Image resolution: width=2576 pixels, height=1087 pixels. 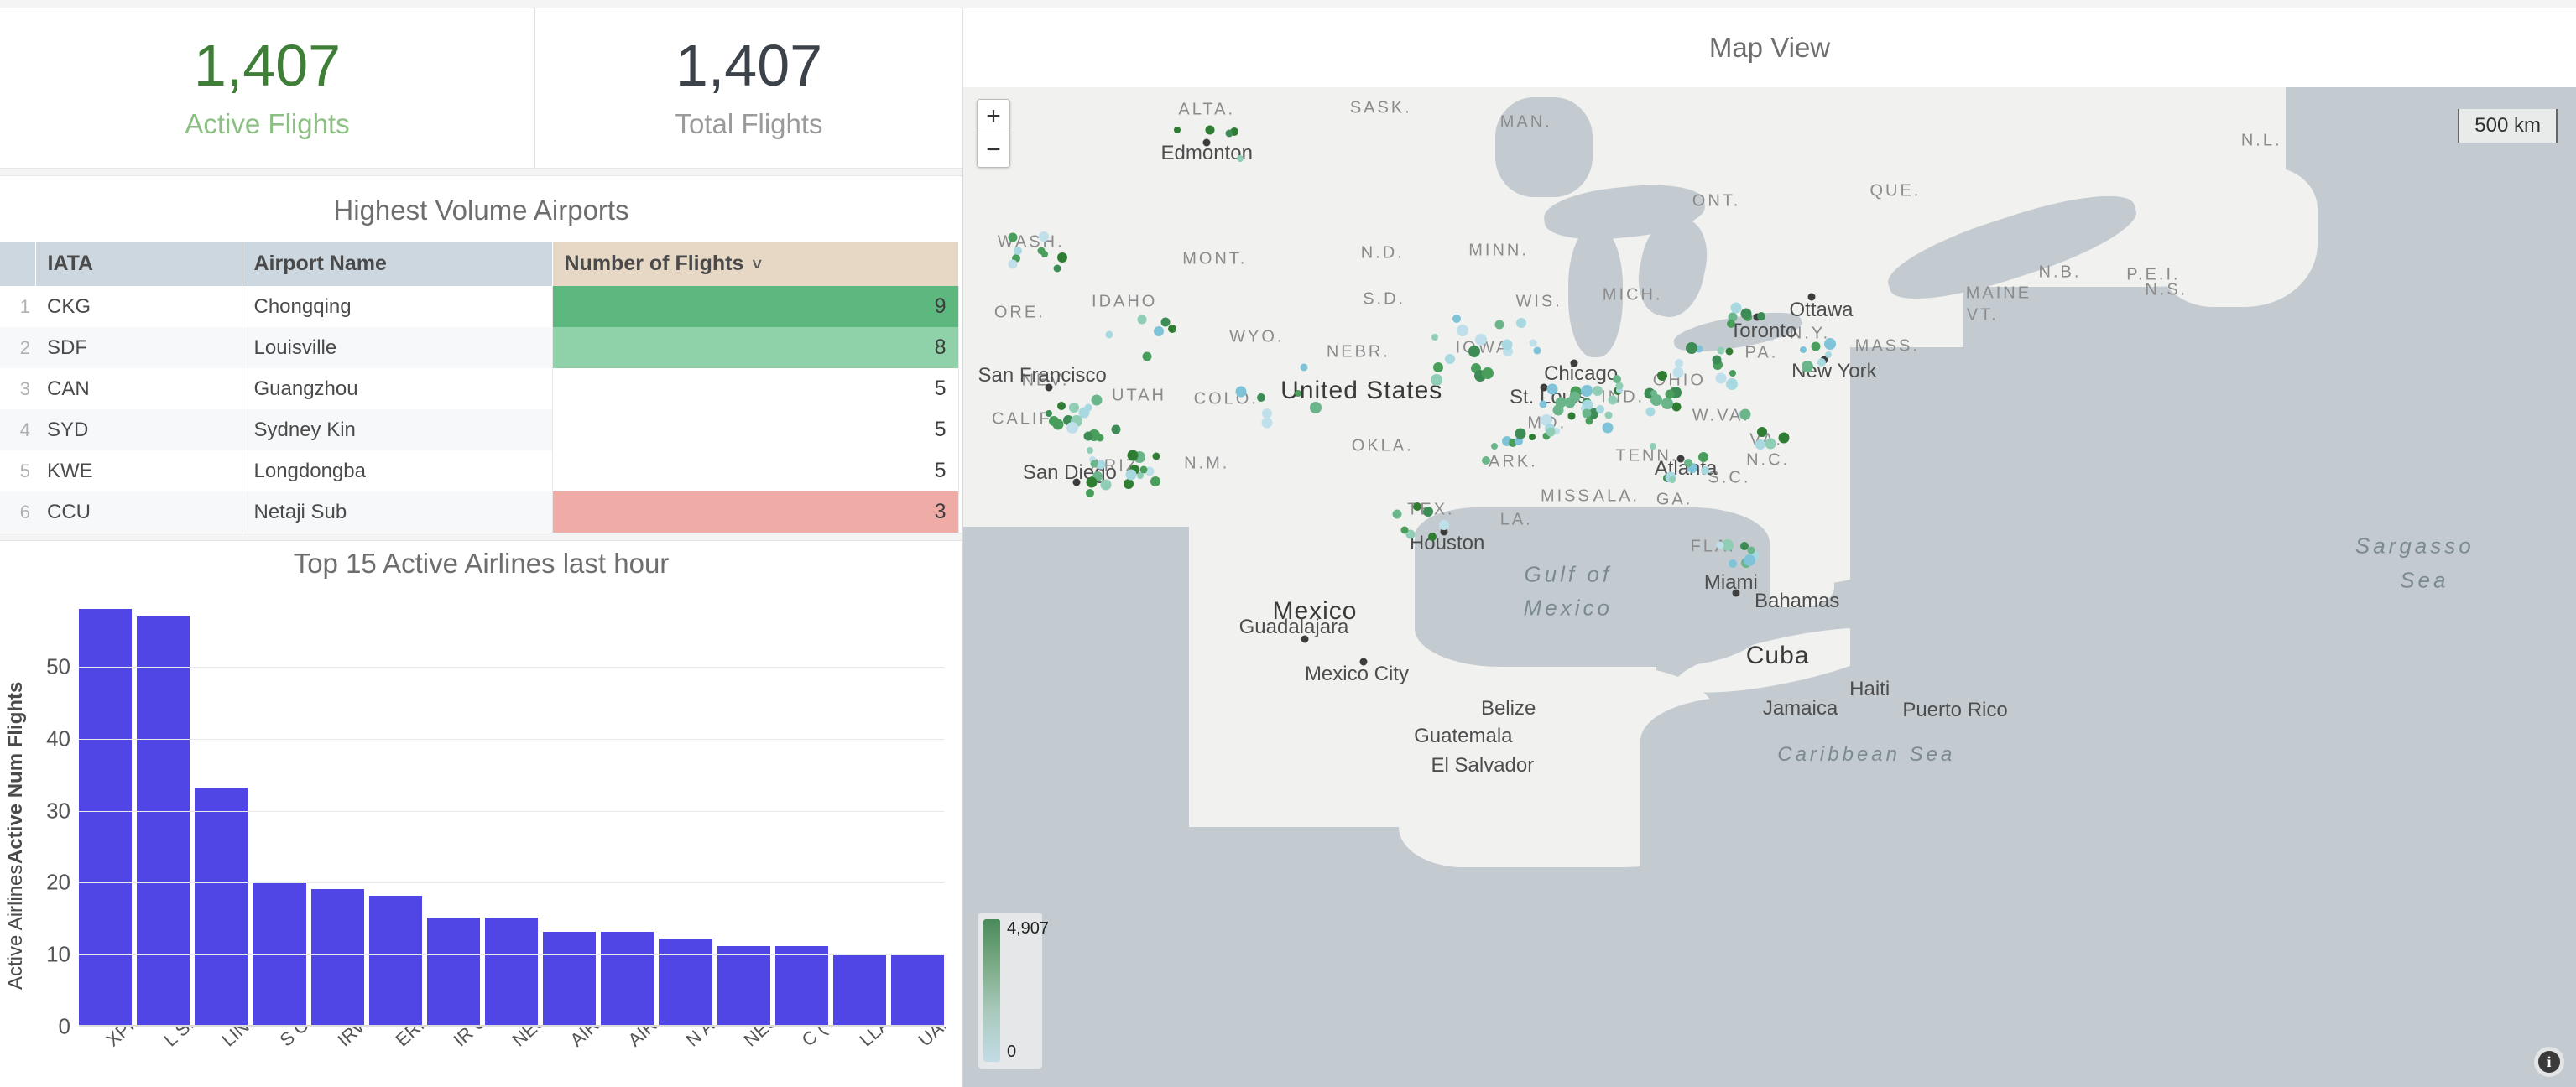 I want to click on table-row: 5 KWE Longdongba 5, so click(x=479, y=470).